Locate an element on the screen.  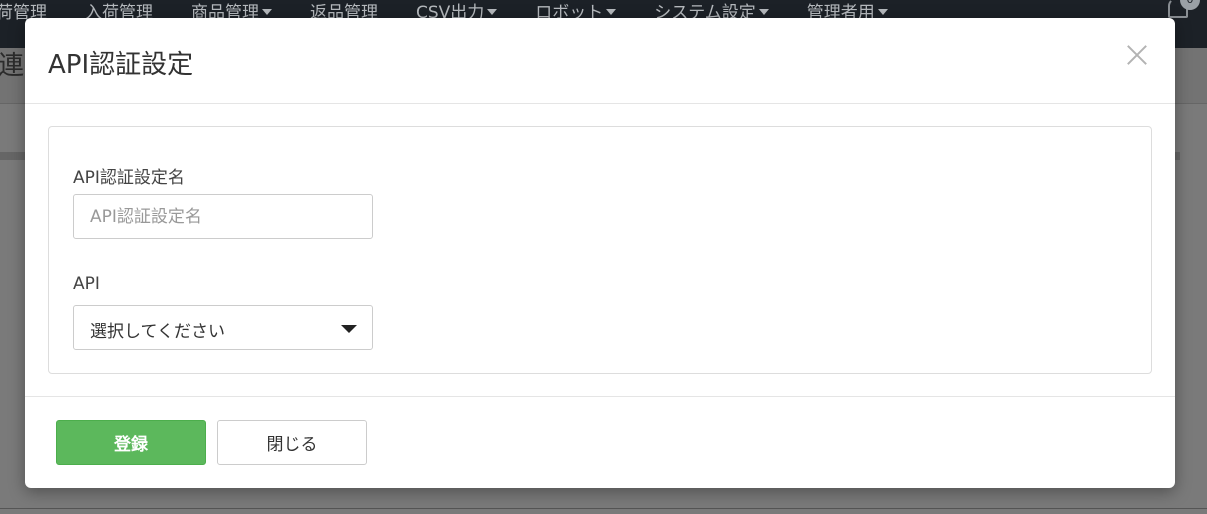
page-title: 連 is located at coordinates (12, 66).